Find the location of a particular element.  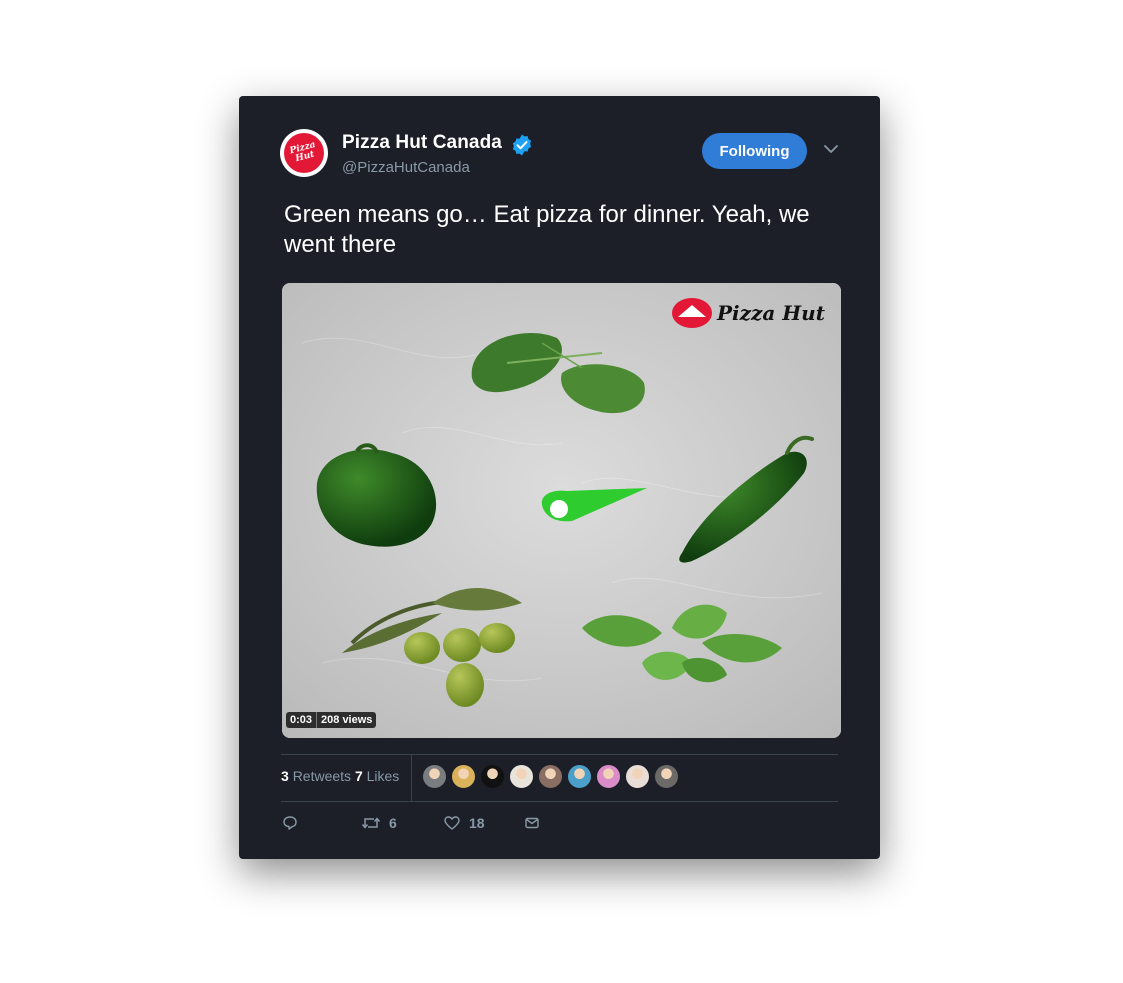

retweet-button: 6 is located at coordinates (379, 823).